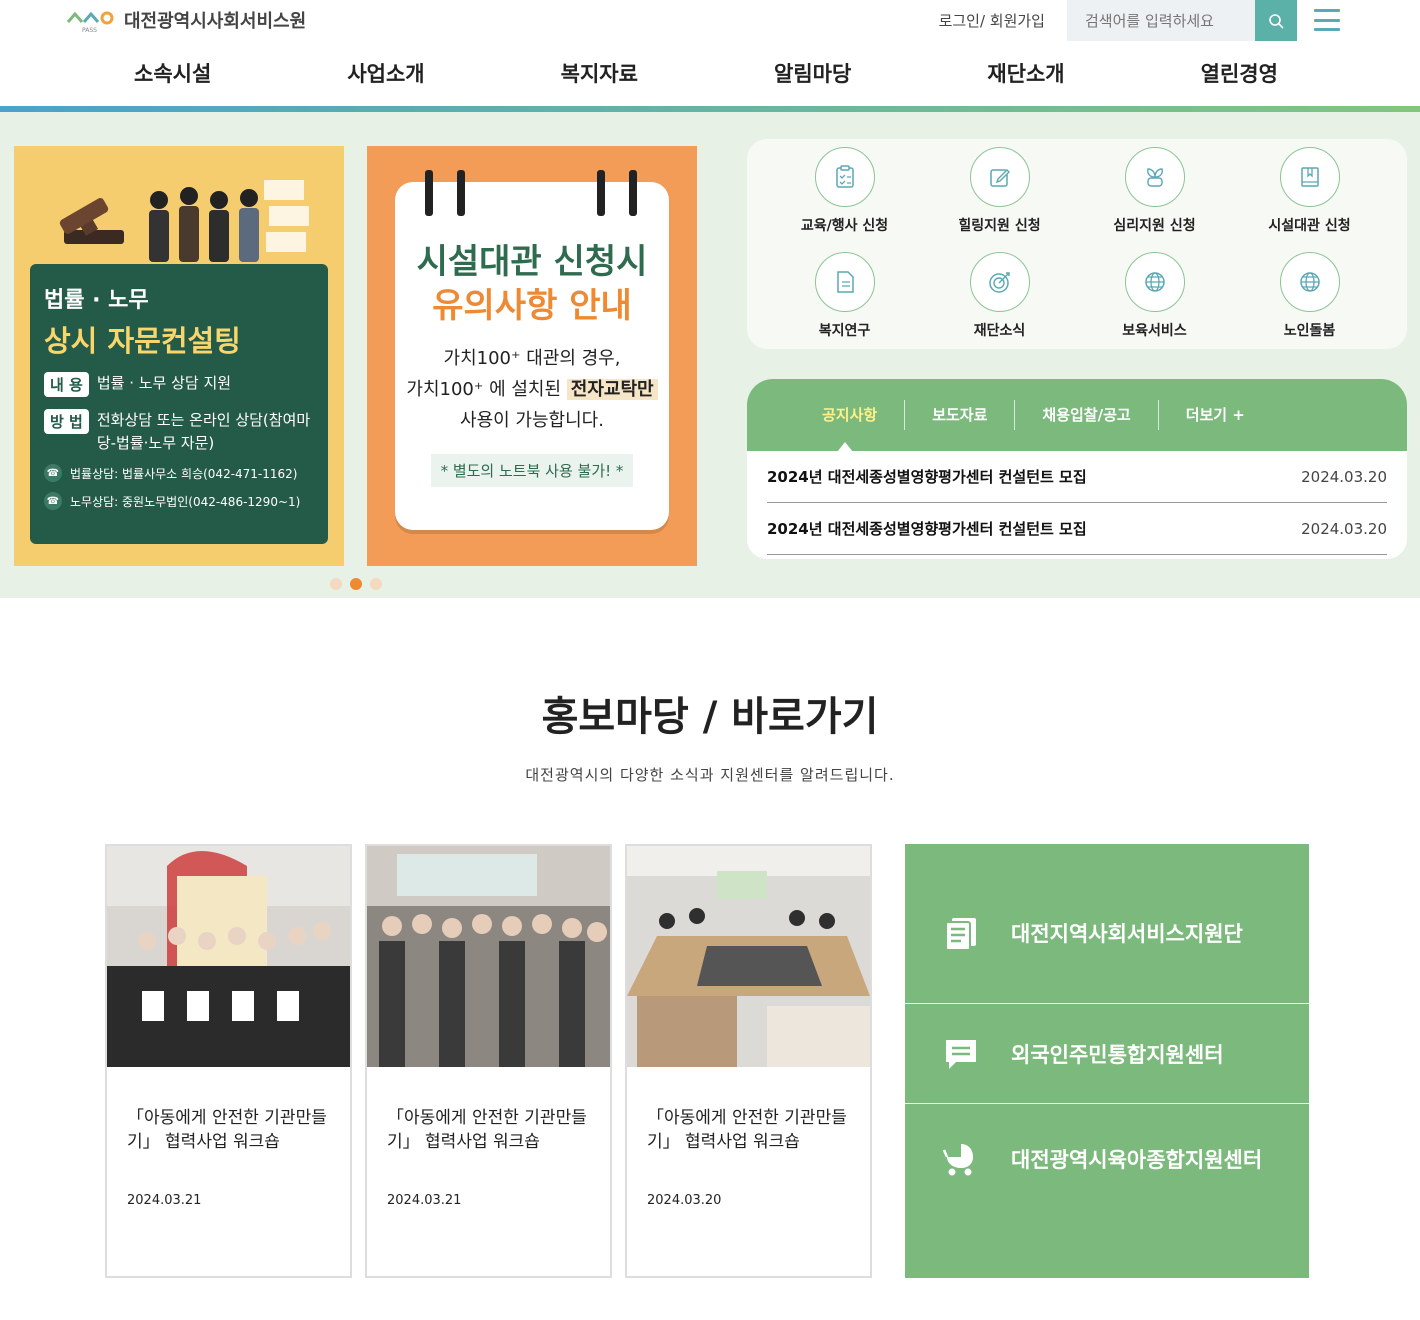 The image size is (1420, 1320). What do you see at coordinates (184, 473) in the screenshot?
I see `legal-phone-text: 법률상담: 법률사무소 희승(042-471-1162)` at bounding box center [184, 473].